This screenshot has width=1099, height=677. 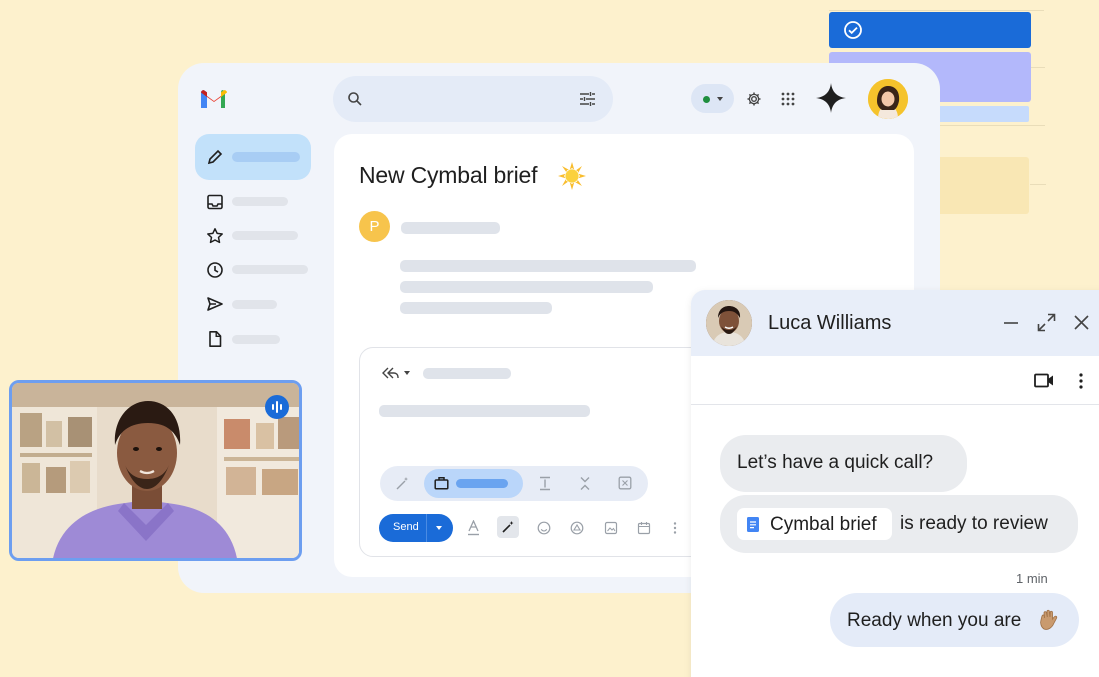 I want to click on sidebar-item-snoozed, so click(x=270, y=269).